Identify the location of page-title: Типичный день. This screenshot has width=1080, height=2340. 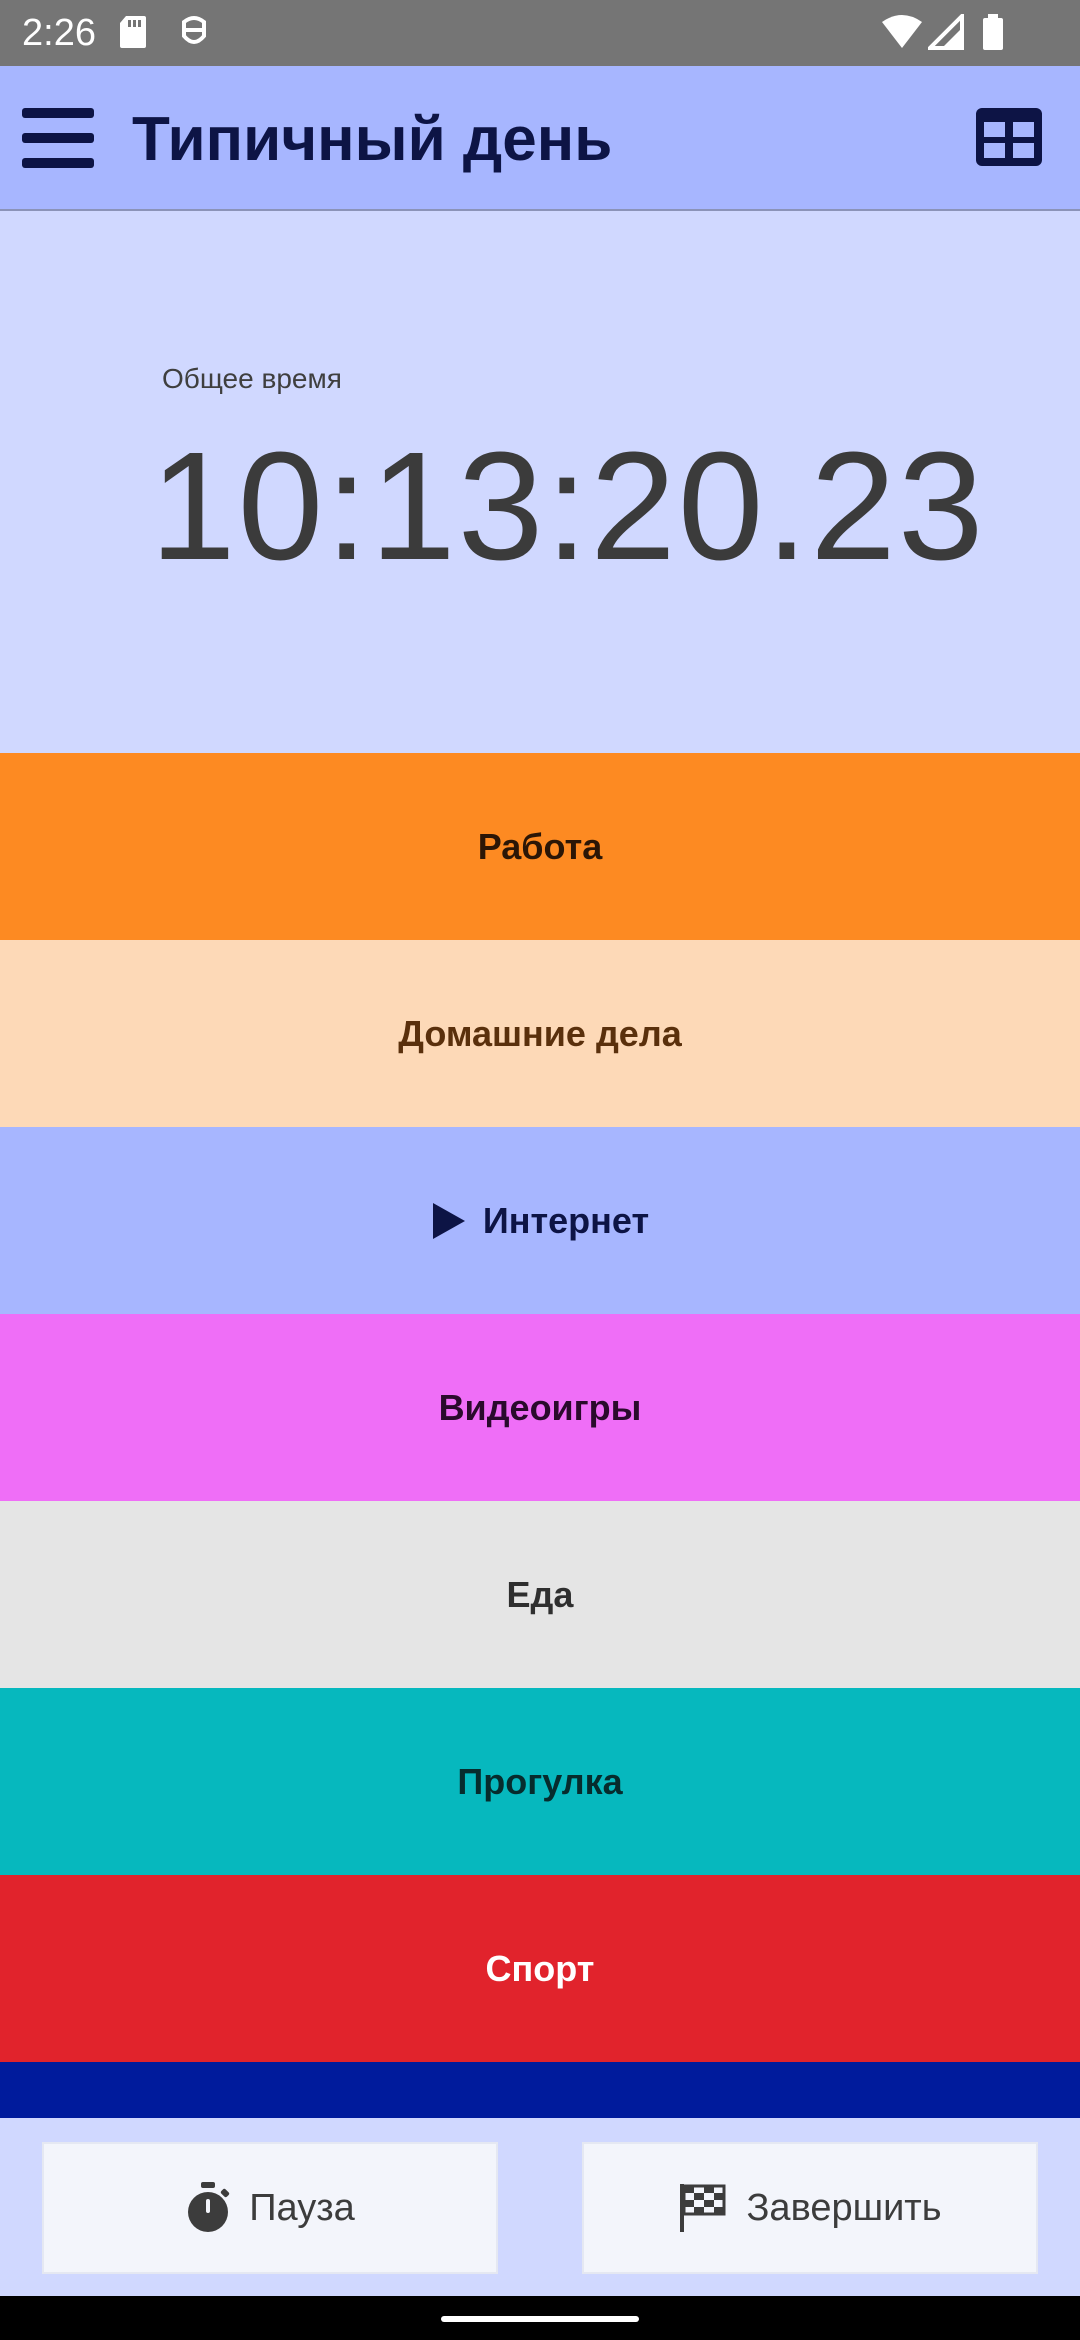
(372, 139).